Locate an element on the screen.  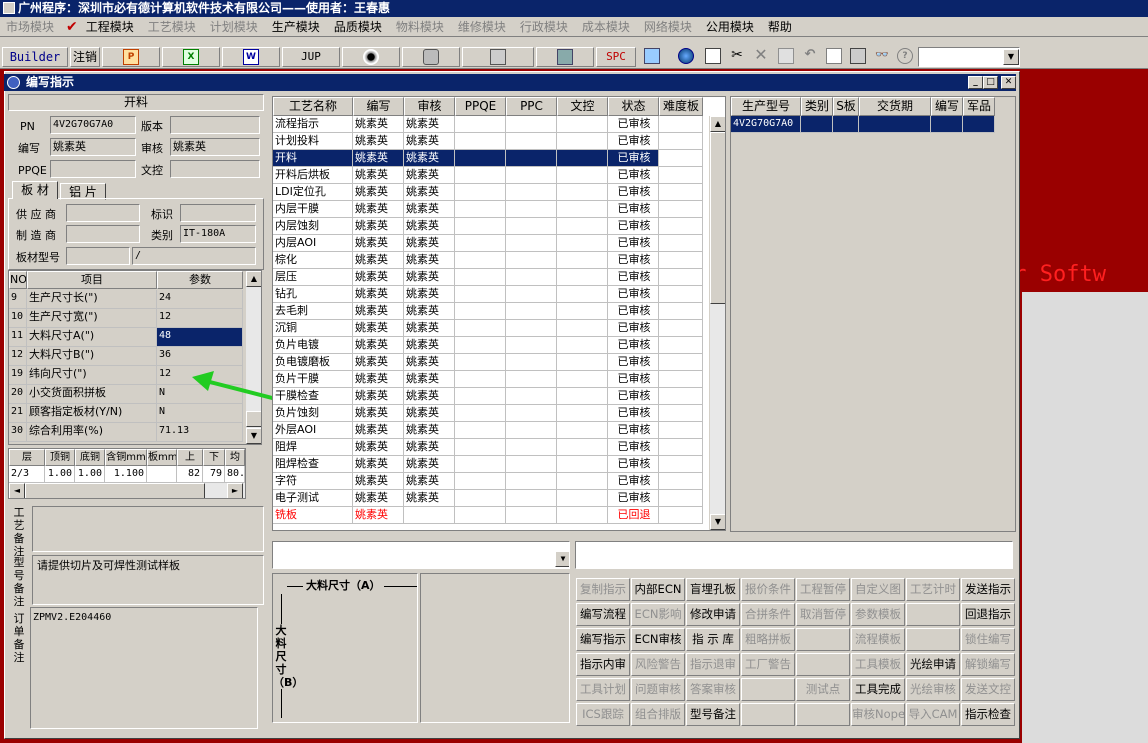
order-remark-field: ZPMV2.E204460 is located at coordinates (144, 668).